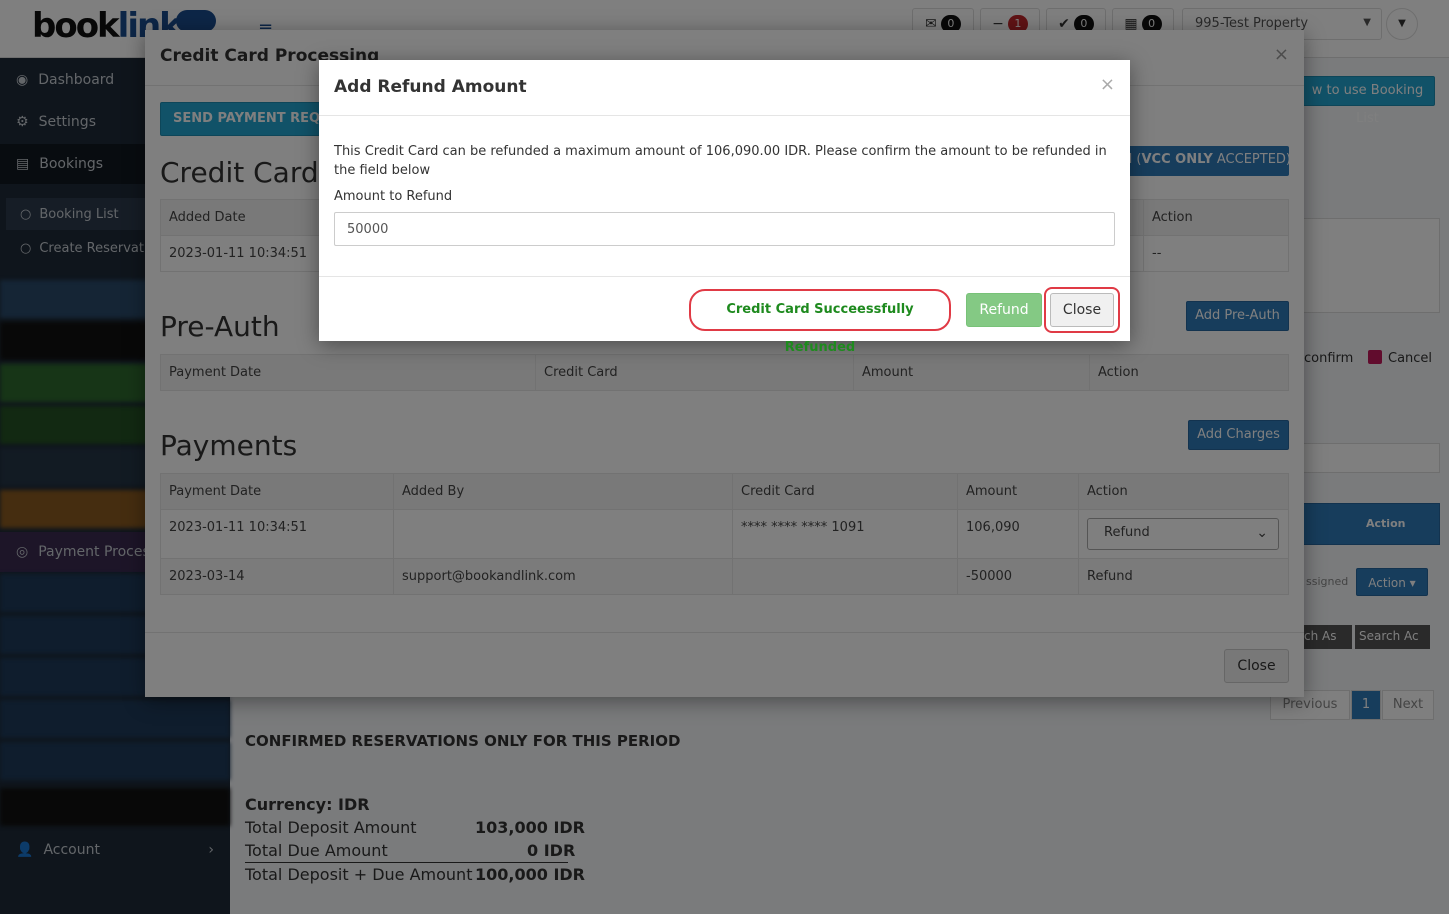 The width and height of the screenshot is (1449, 914). I want to click on refund-button: Refund, so click(1004, 310).